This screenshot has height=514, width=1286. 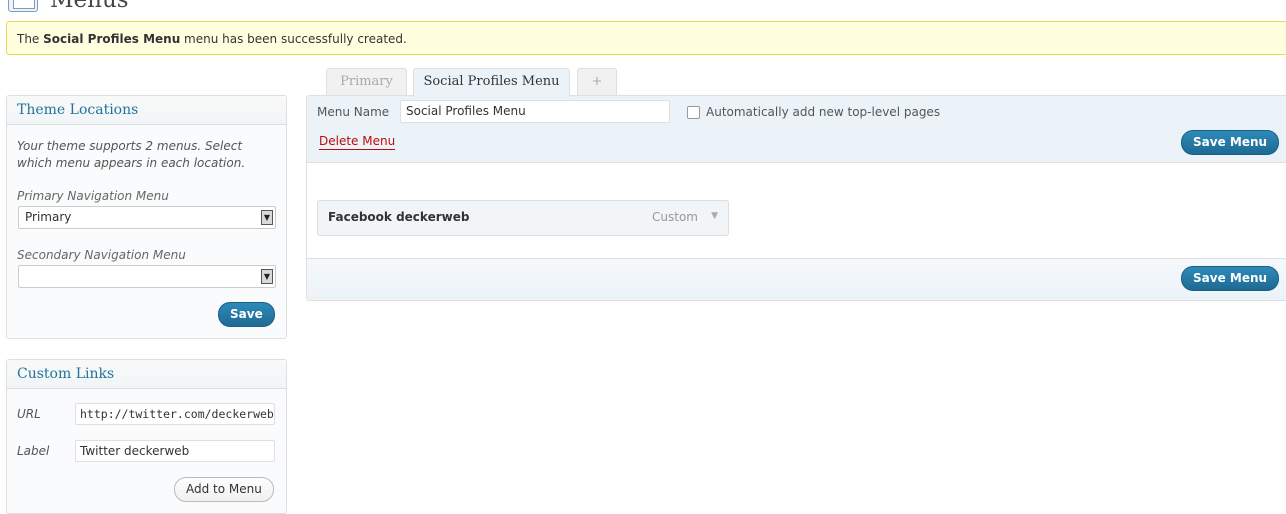 What do you see at coordinates (29, 414) in the screenshot?
I see `url-label: URL` at bounding box center [29, 414].